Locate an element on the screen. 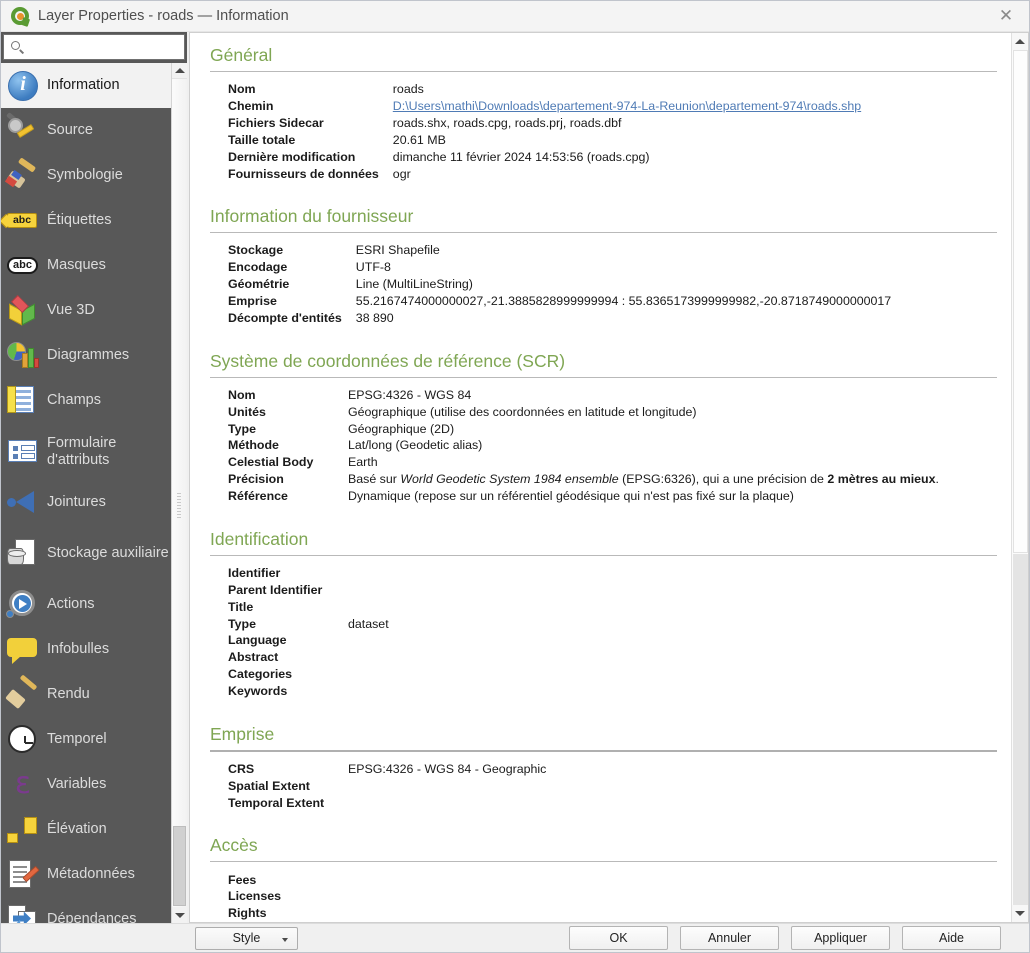 This screenshot has width=1030, height=953. row-value: UTF-8 is located at coordinates (373, 267).